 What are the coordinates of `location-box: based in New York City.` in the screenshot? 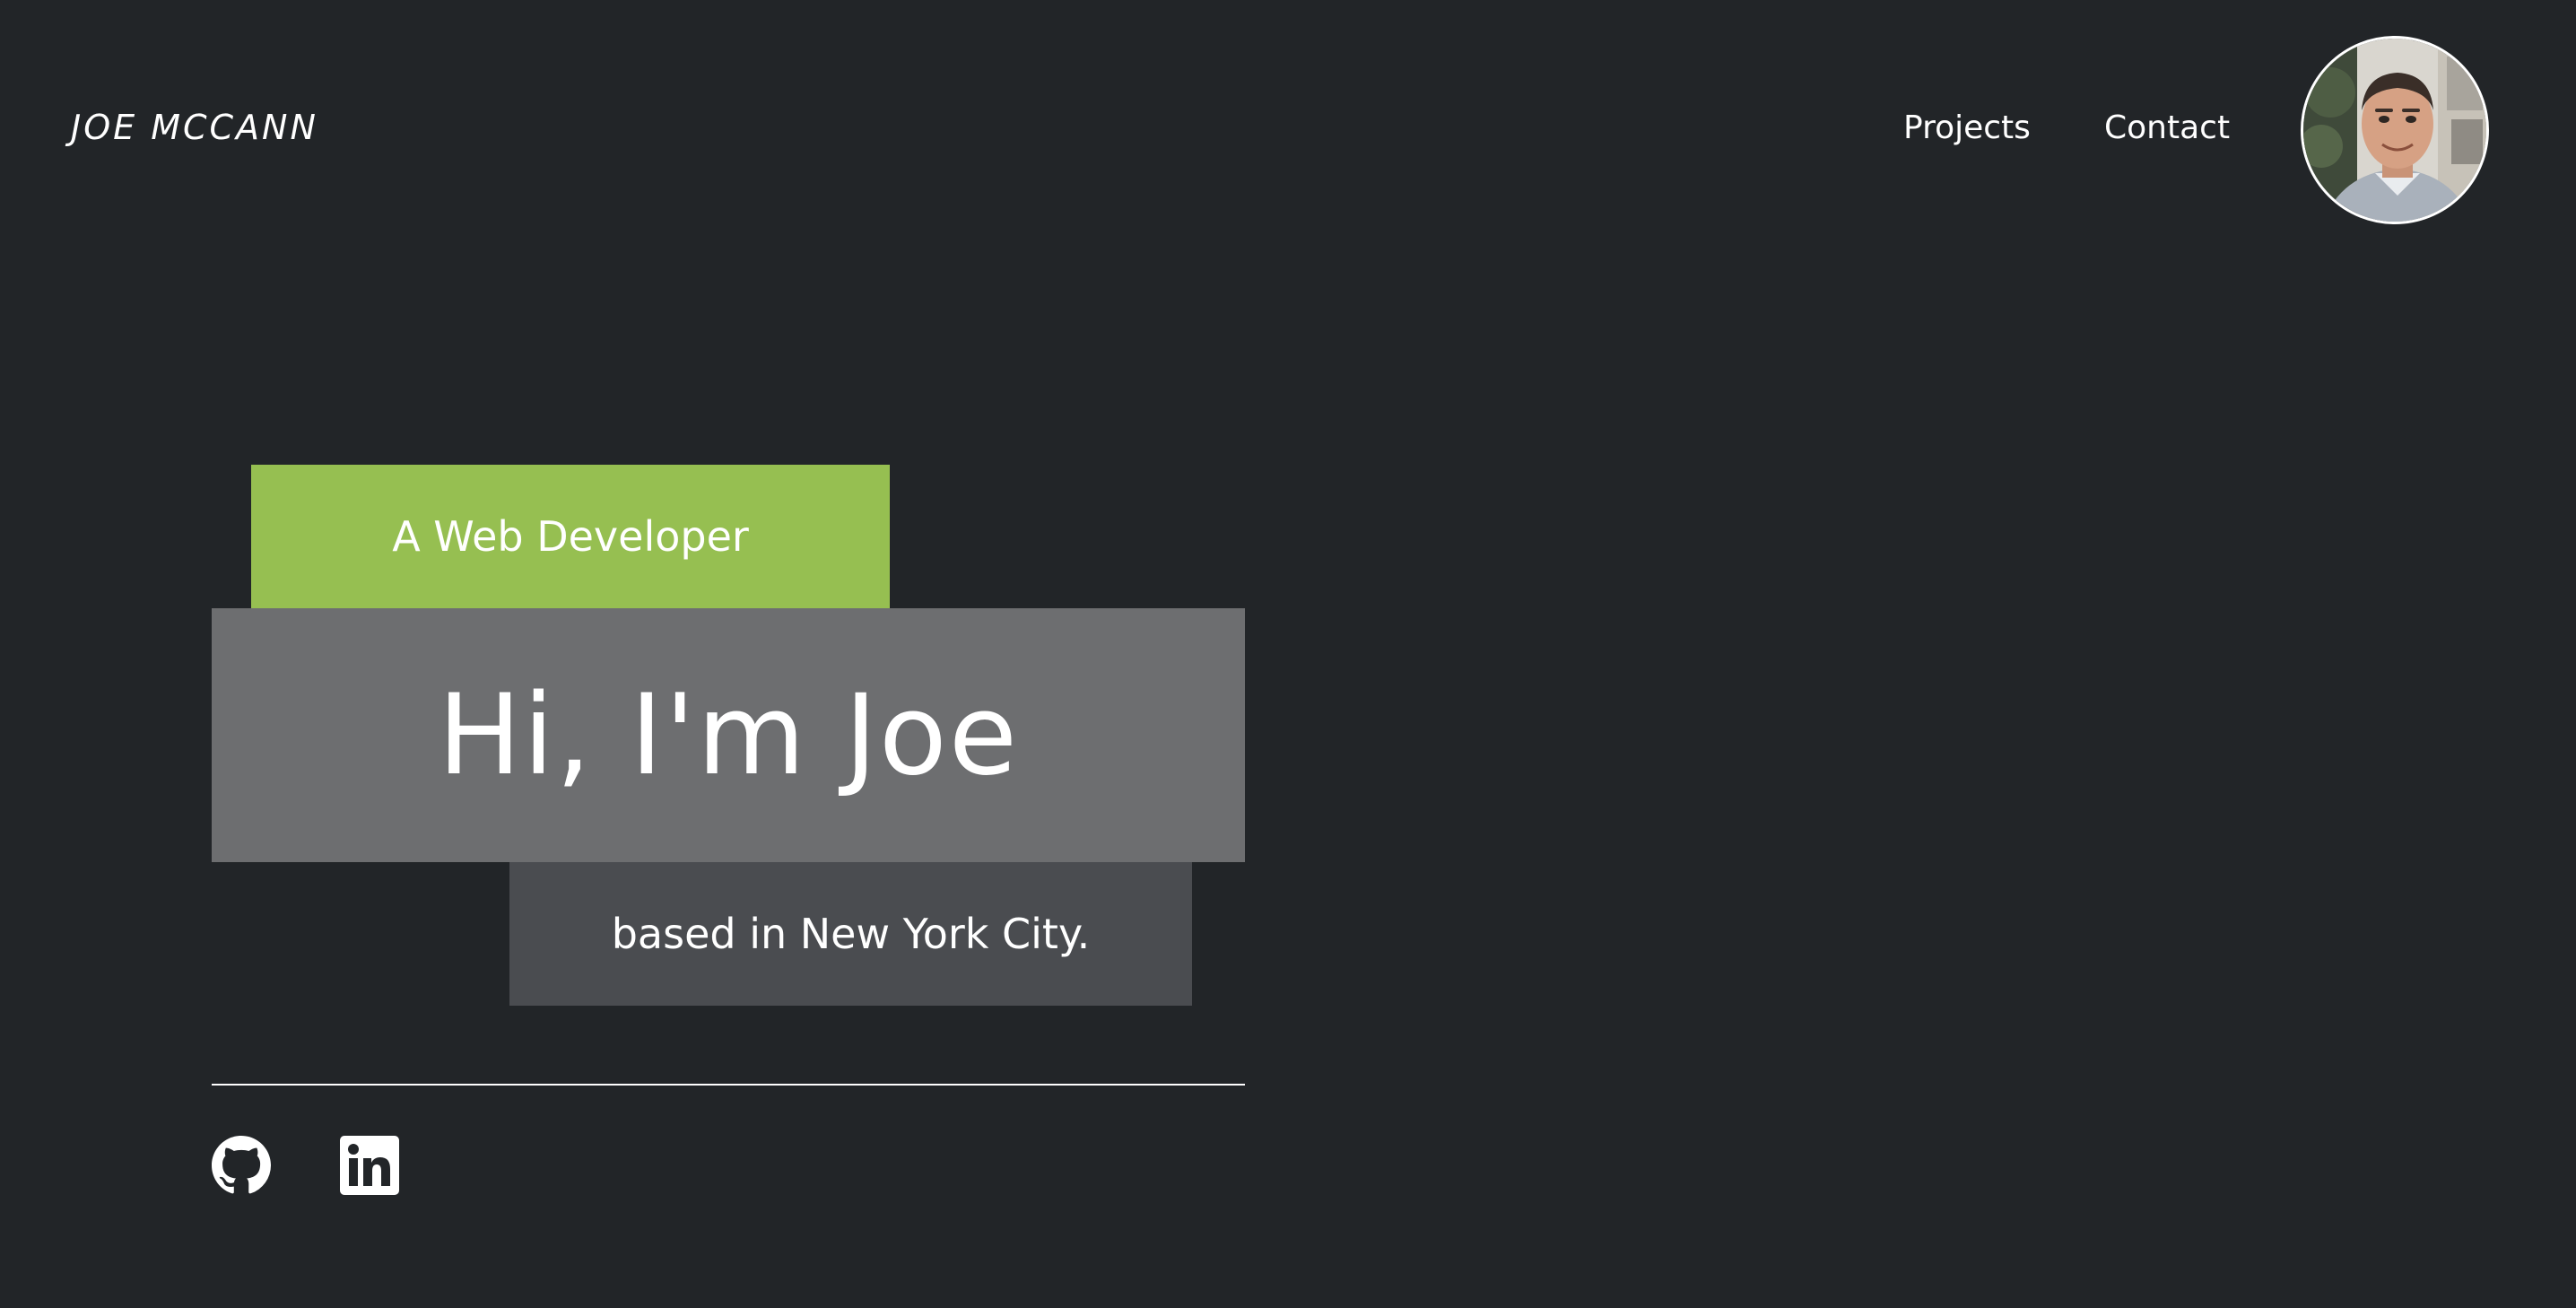 It's located at (850, 934).